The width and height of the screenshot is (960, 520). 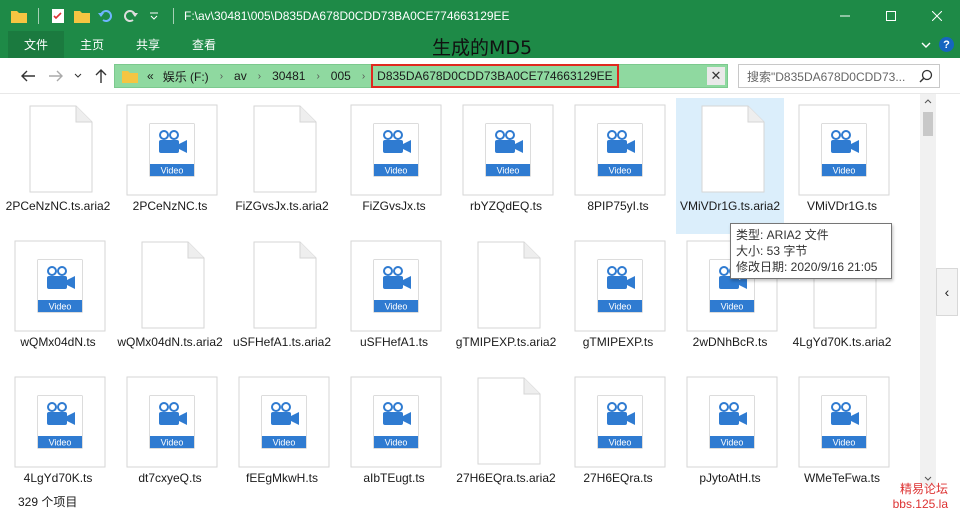 I want to click on file-item: VMiVDr1G.ts.aria2, so click(x=730, y=166).